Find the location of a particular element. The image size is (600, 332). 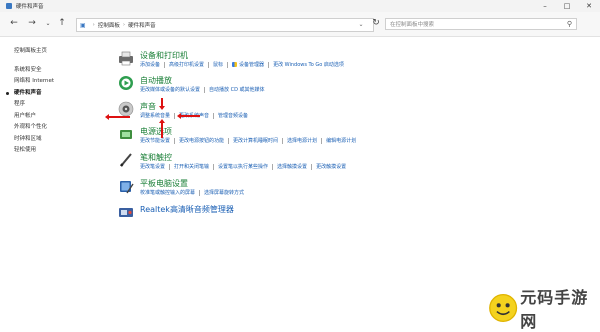

title-bar: 硬件和声音 – □ ✕ is located at coordinates (300, 6).